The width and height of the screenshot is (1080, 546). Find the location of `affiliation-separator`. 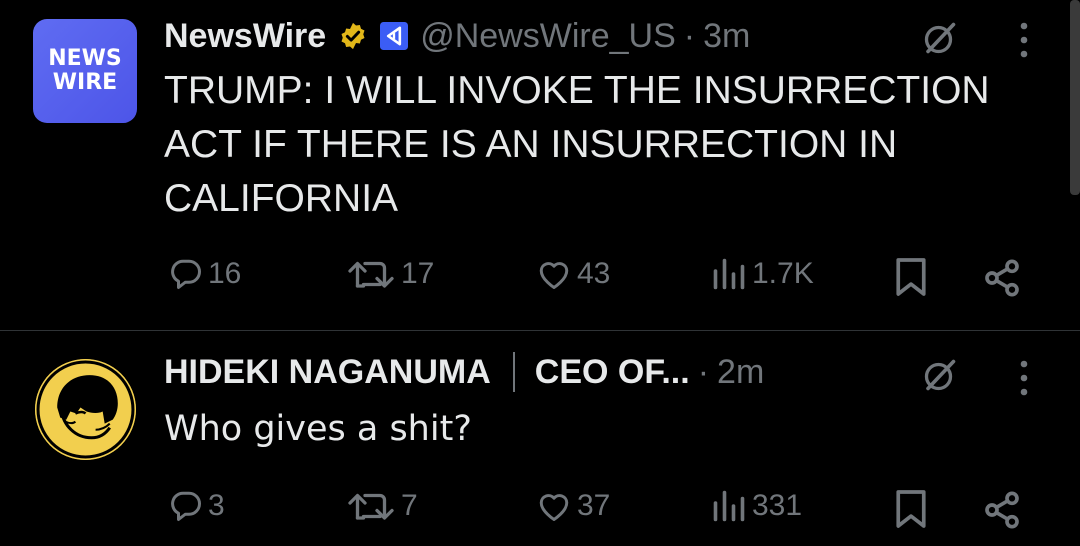

affiliation-separator is located at coordinates (513, 372).